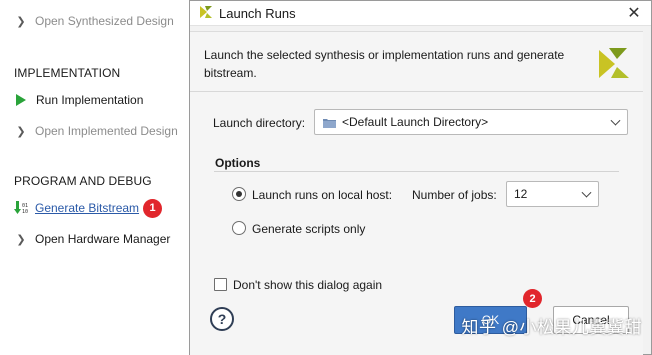 The height and width of the screenshot is (355, 652). What do you see at coordinates (532, 298) in the screenshot?
I see `step-badge: 2` at bounding box center [532, 298].